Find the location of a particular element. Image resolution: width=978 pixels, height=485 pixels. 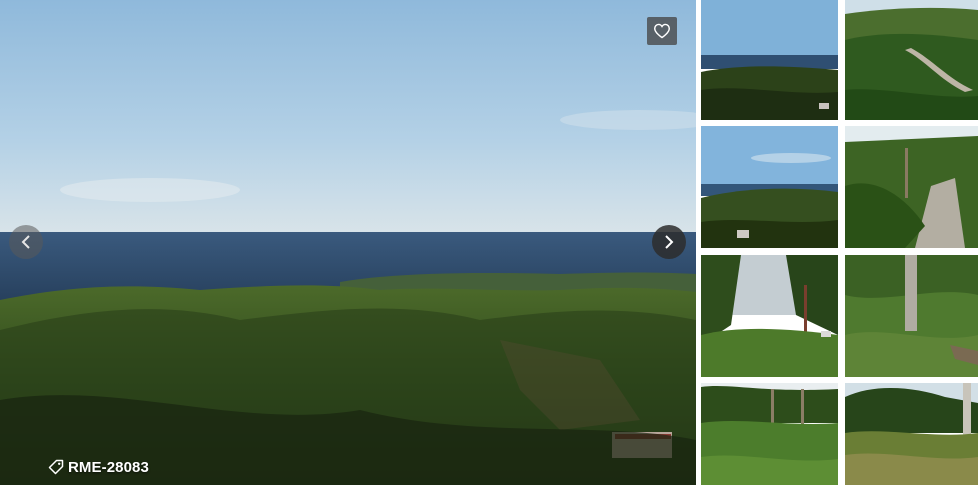

chevron-right-icon is located at coordinates (669, 242).